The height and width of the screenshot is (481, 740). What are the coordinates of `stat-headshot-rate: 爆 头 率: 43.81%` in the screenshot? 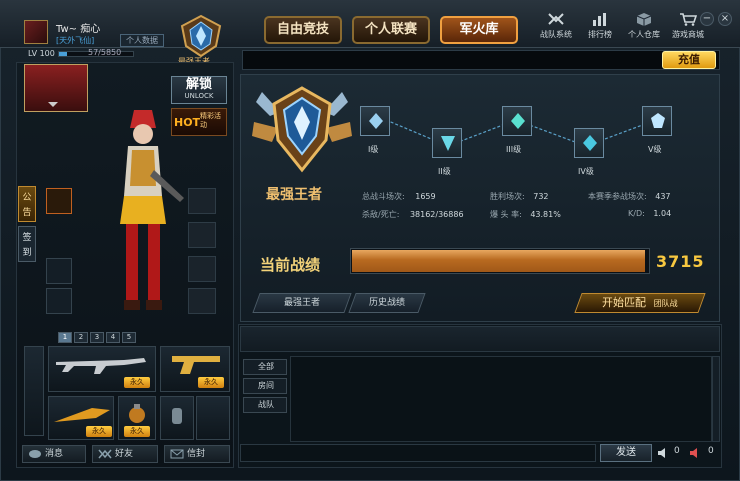 It's located at (525, 214).